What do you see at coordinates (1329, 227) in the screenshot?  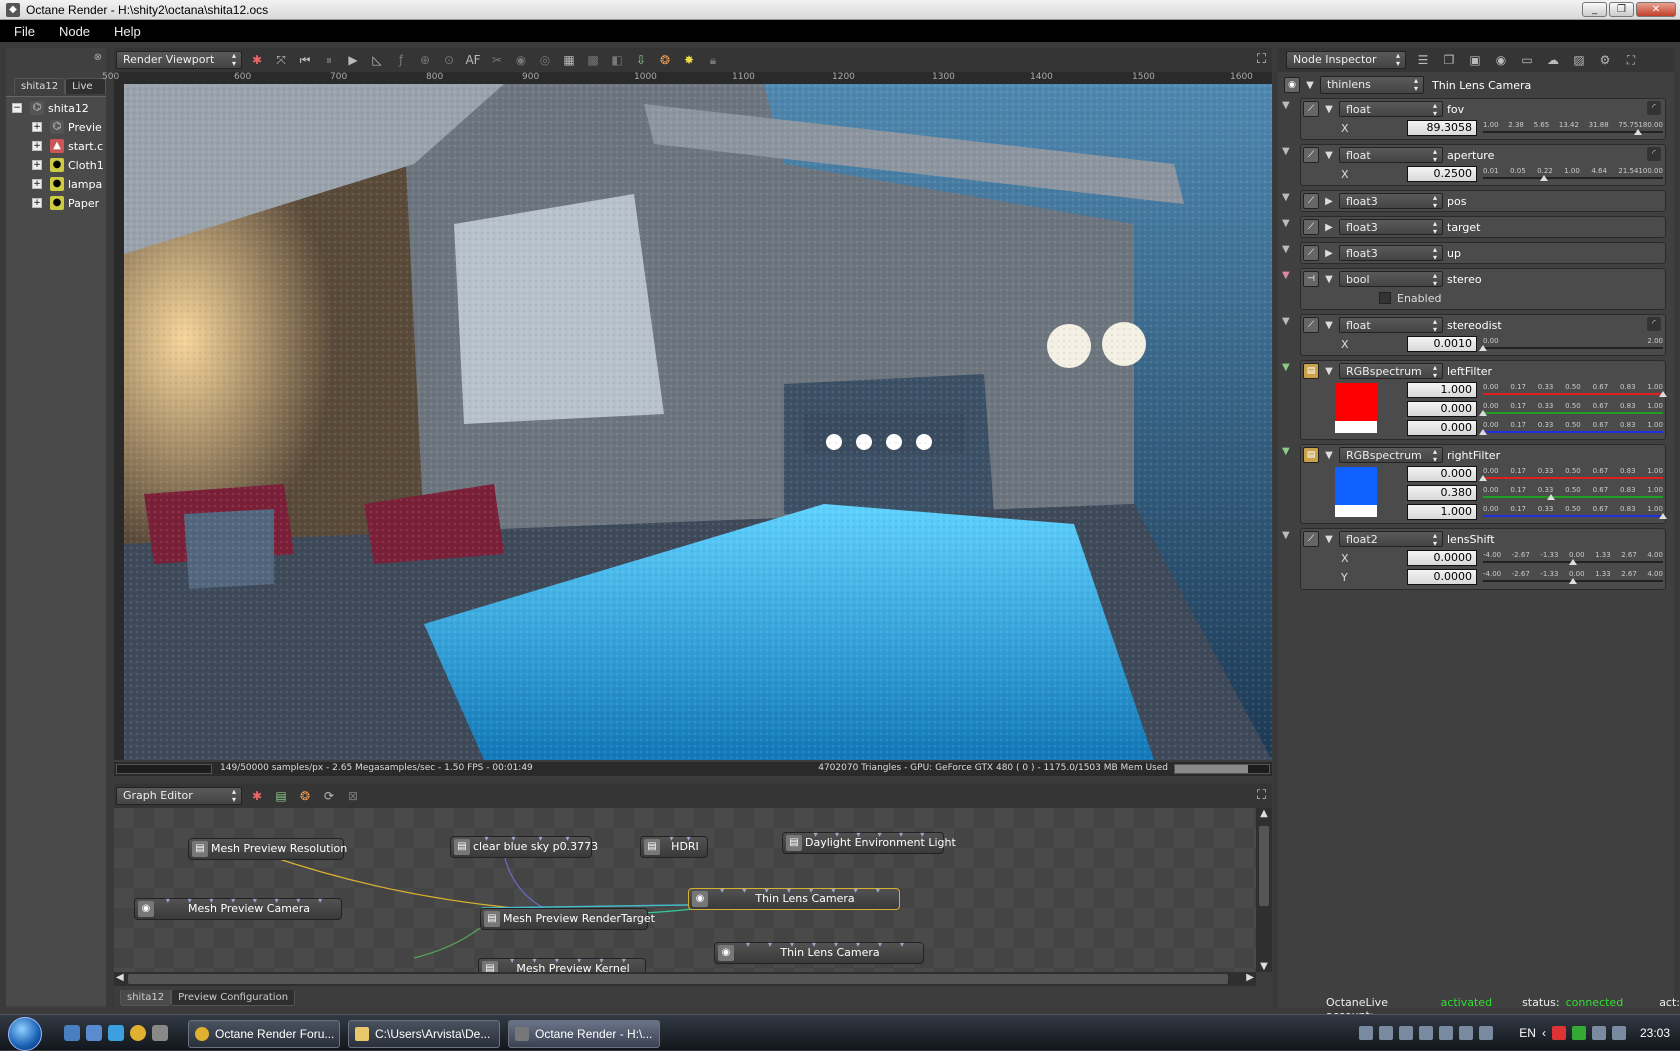 I see `expand-icon: ▶` at bounding box center [1329, 227].